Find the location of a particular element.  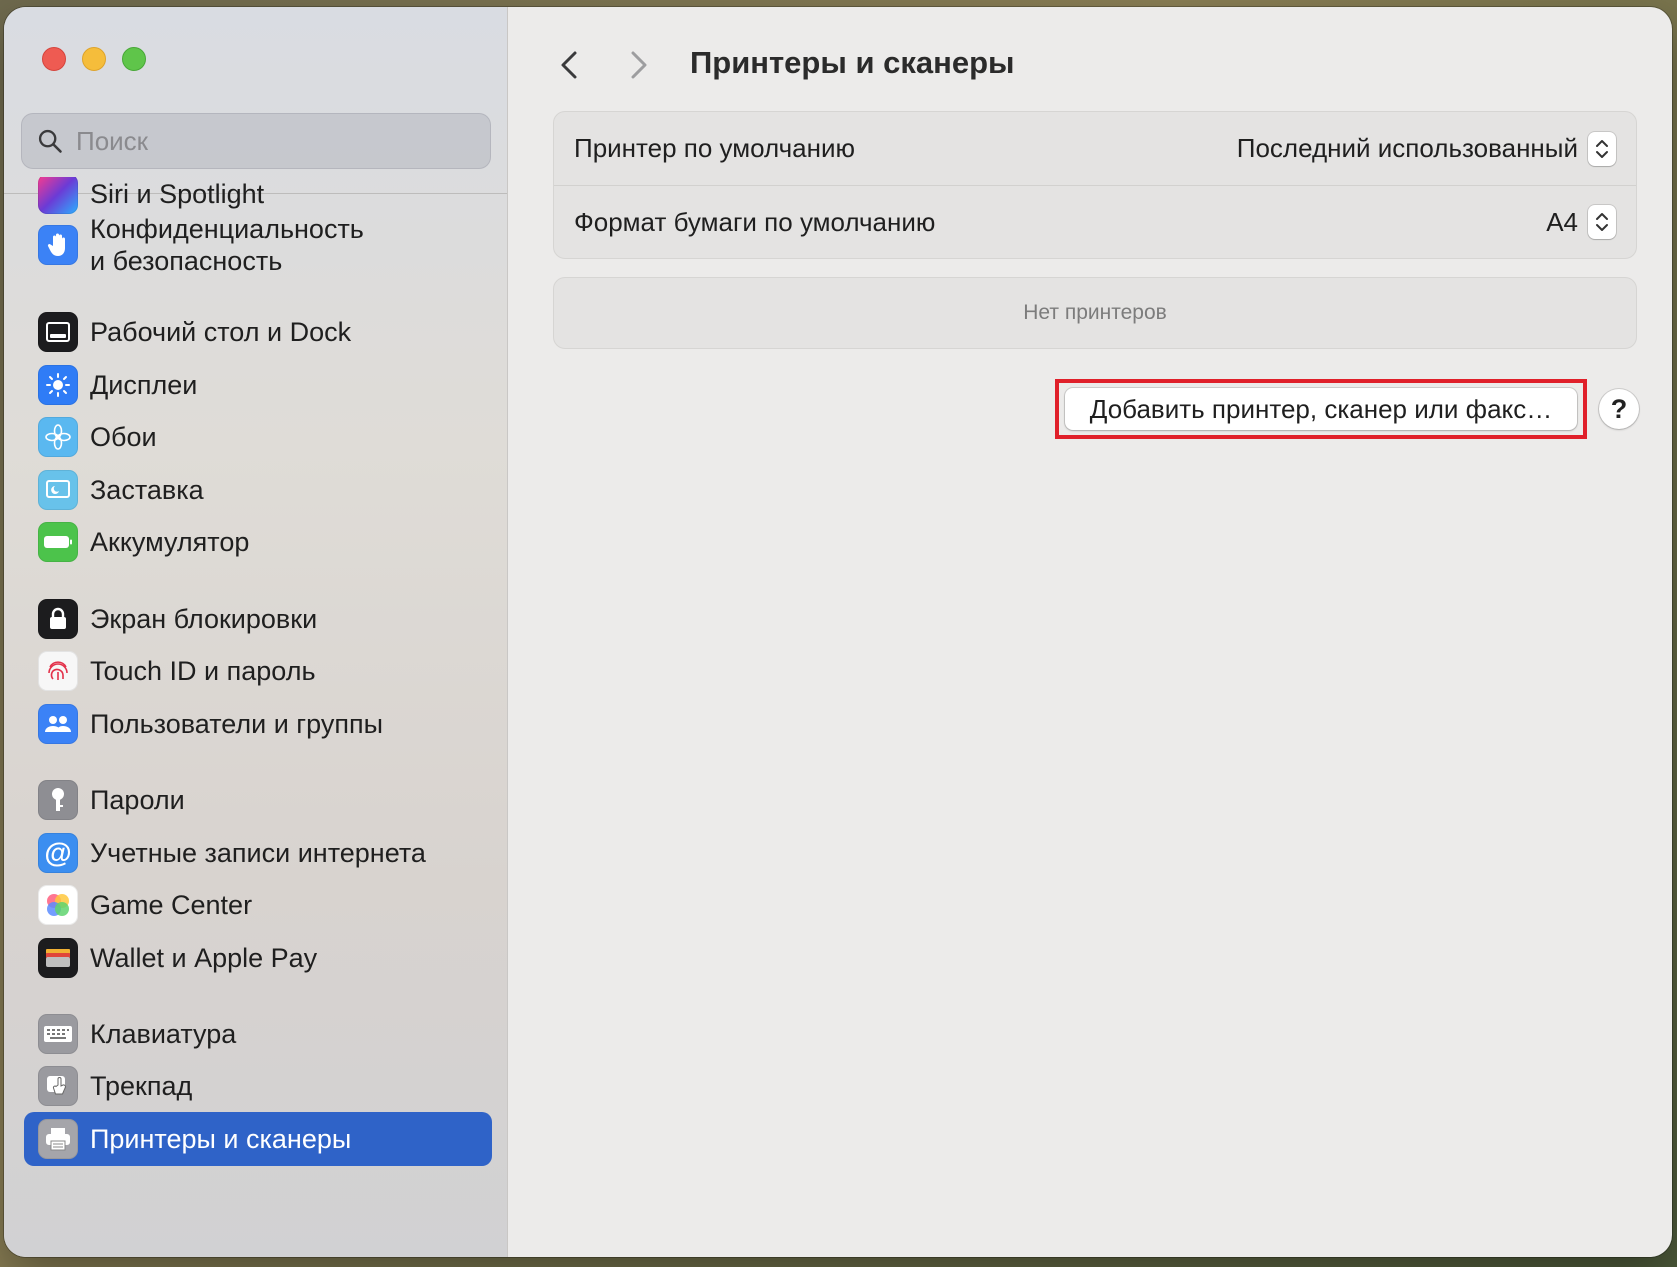

sidebar-item-internet-accounts: @ Учетные записи интернета is located at coordinates (258, 853).